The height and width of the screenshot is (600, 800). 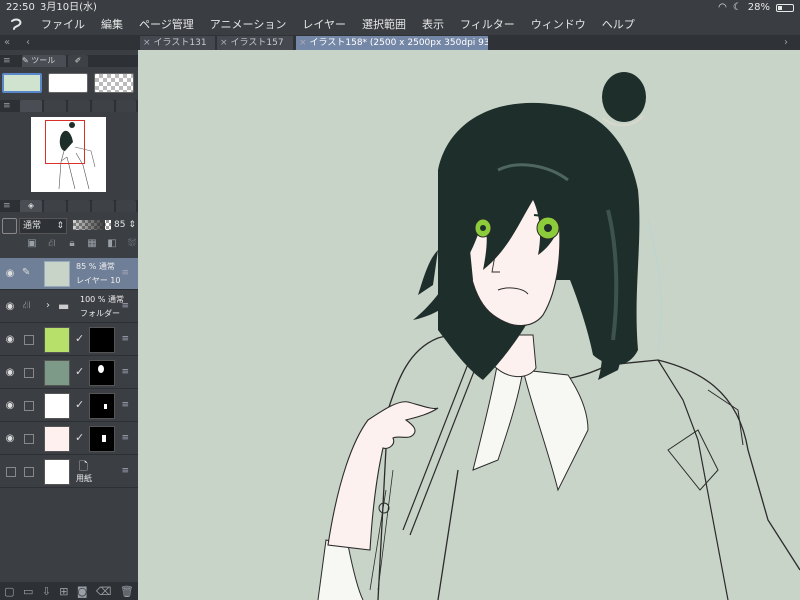 I want to click on mask-create-icon: ◙, so click(x=82, y=591).